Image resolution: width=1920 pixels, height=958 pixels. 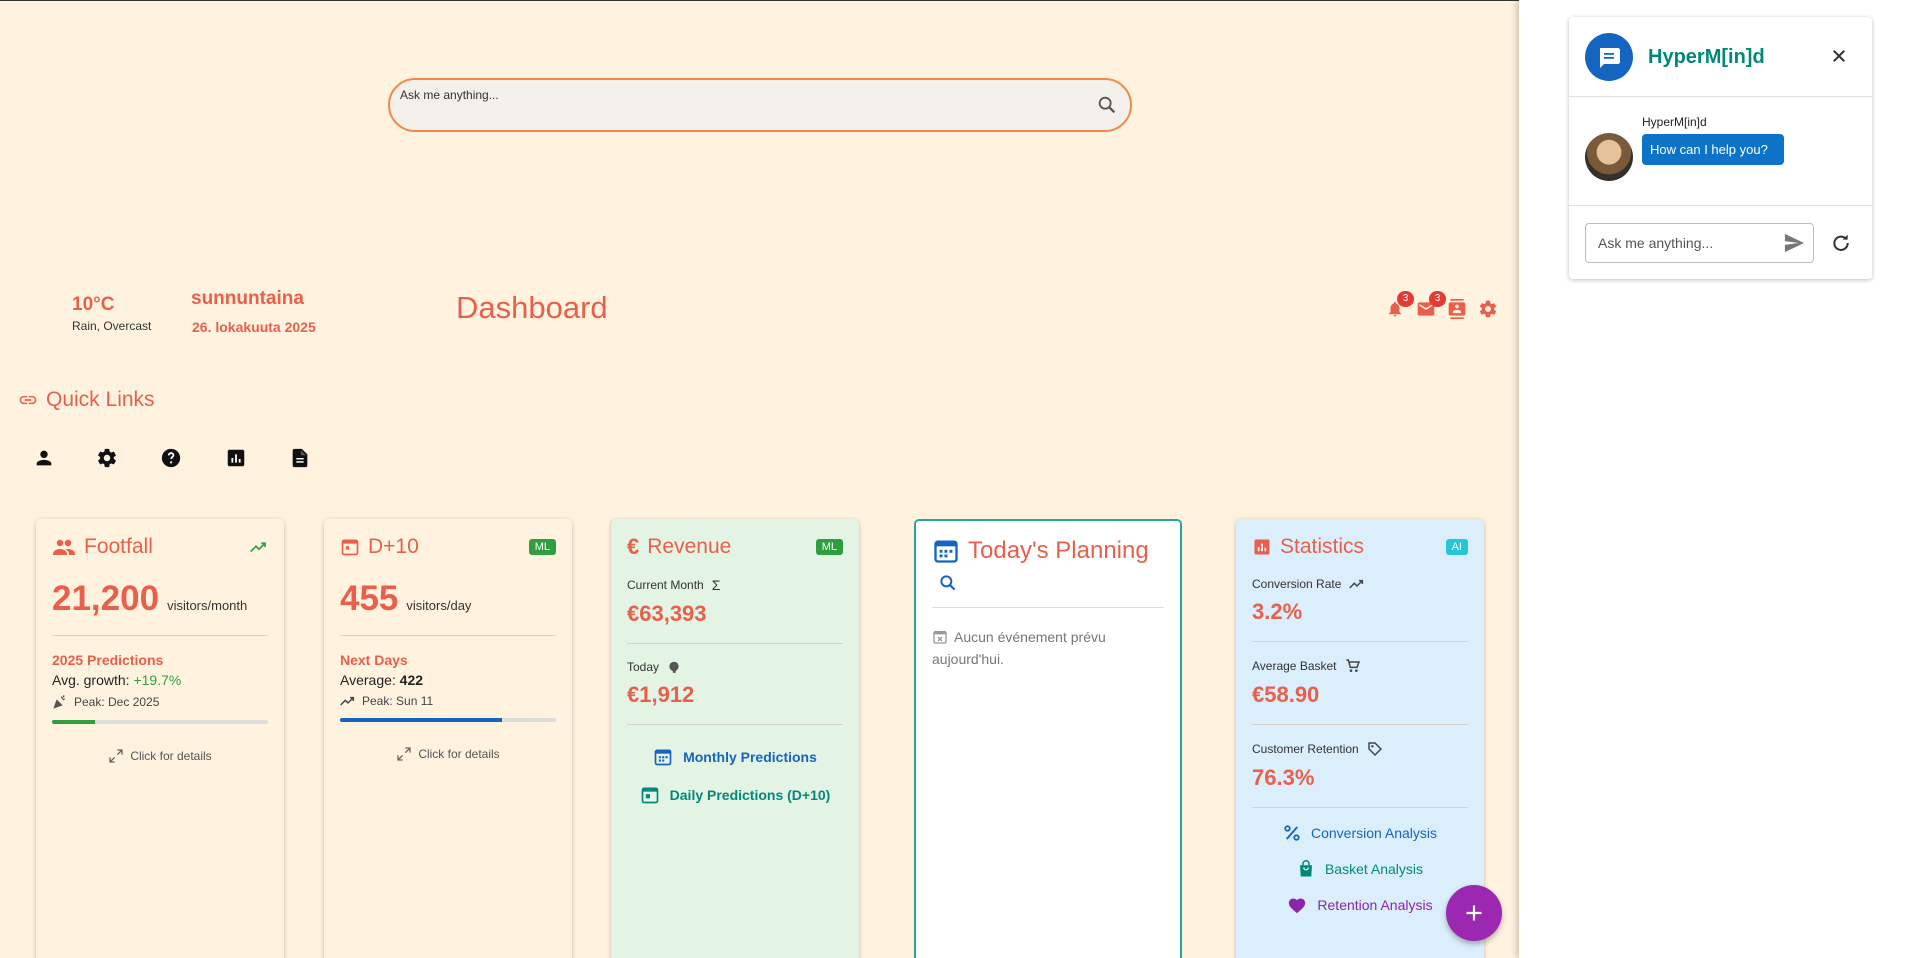 What do you see at coordinates (1305, 749) in the screenshot?
I see `retention-label: Customer Retention` at bounding box center [1305, 749].